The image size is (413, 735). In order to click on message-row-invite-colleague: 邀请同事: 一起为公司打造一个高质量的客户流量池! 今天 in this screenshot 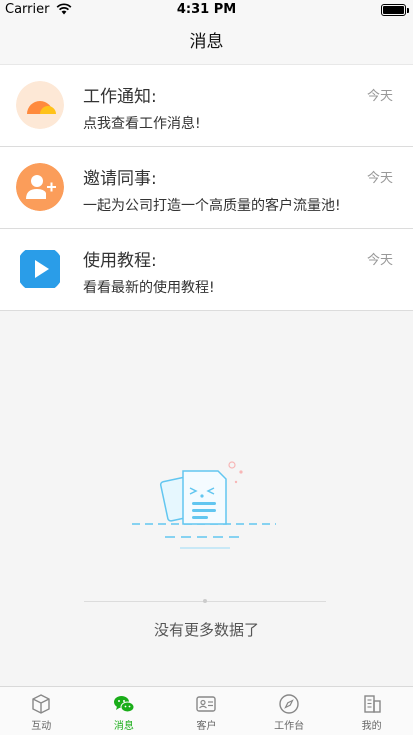, I will do `click(206, 188)`.